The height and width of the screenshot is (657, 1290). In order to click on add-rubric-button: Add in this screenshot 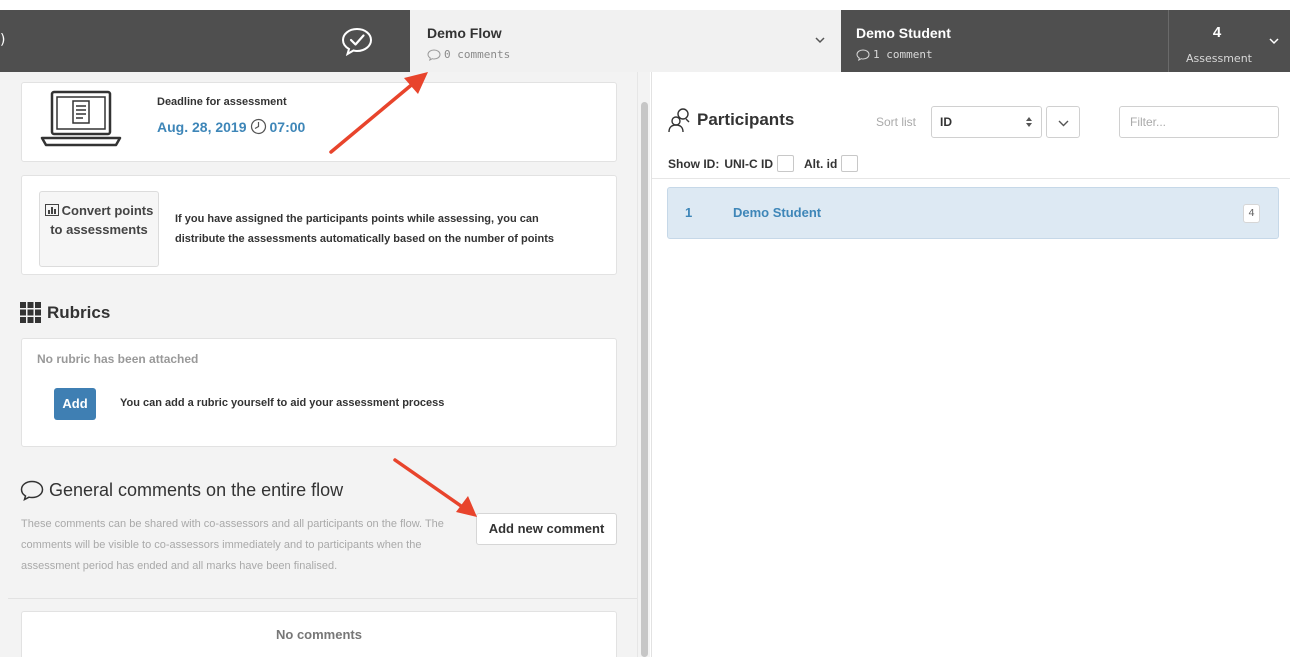, I will do `click(75, 404)`.